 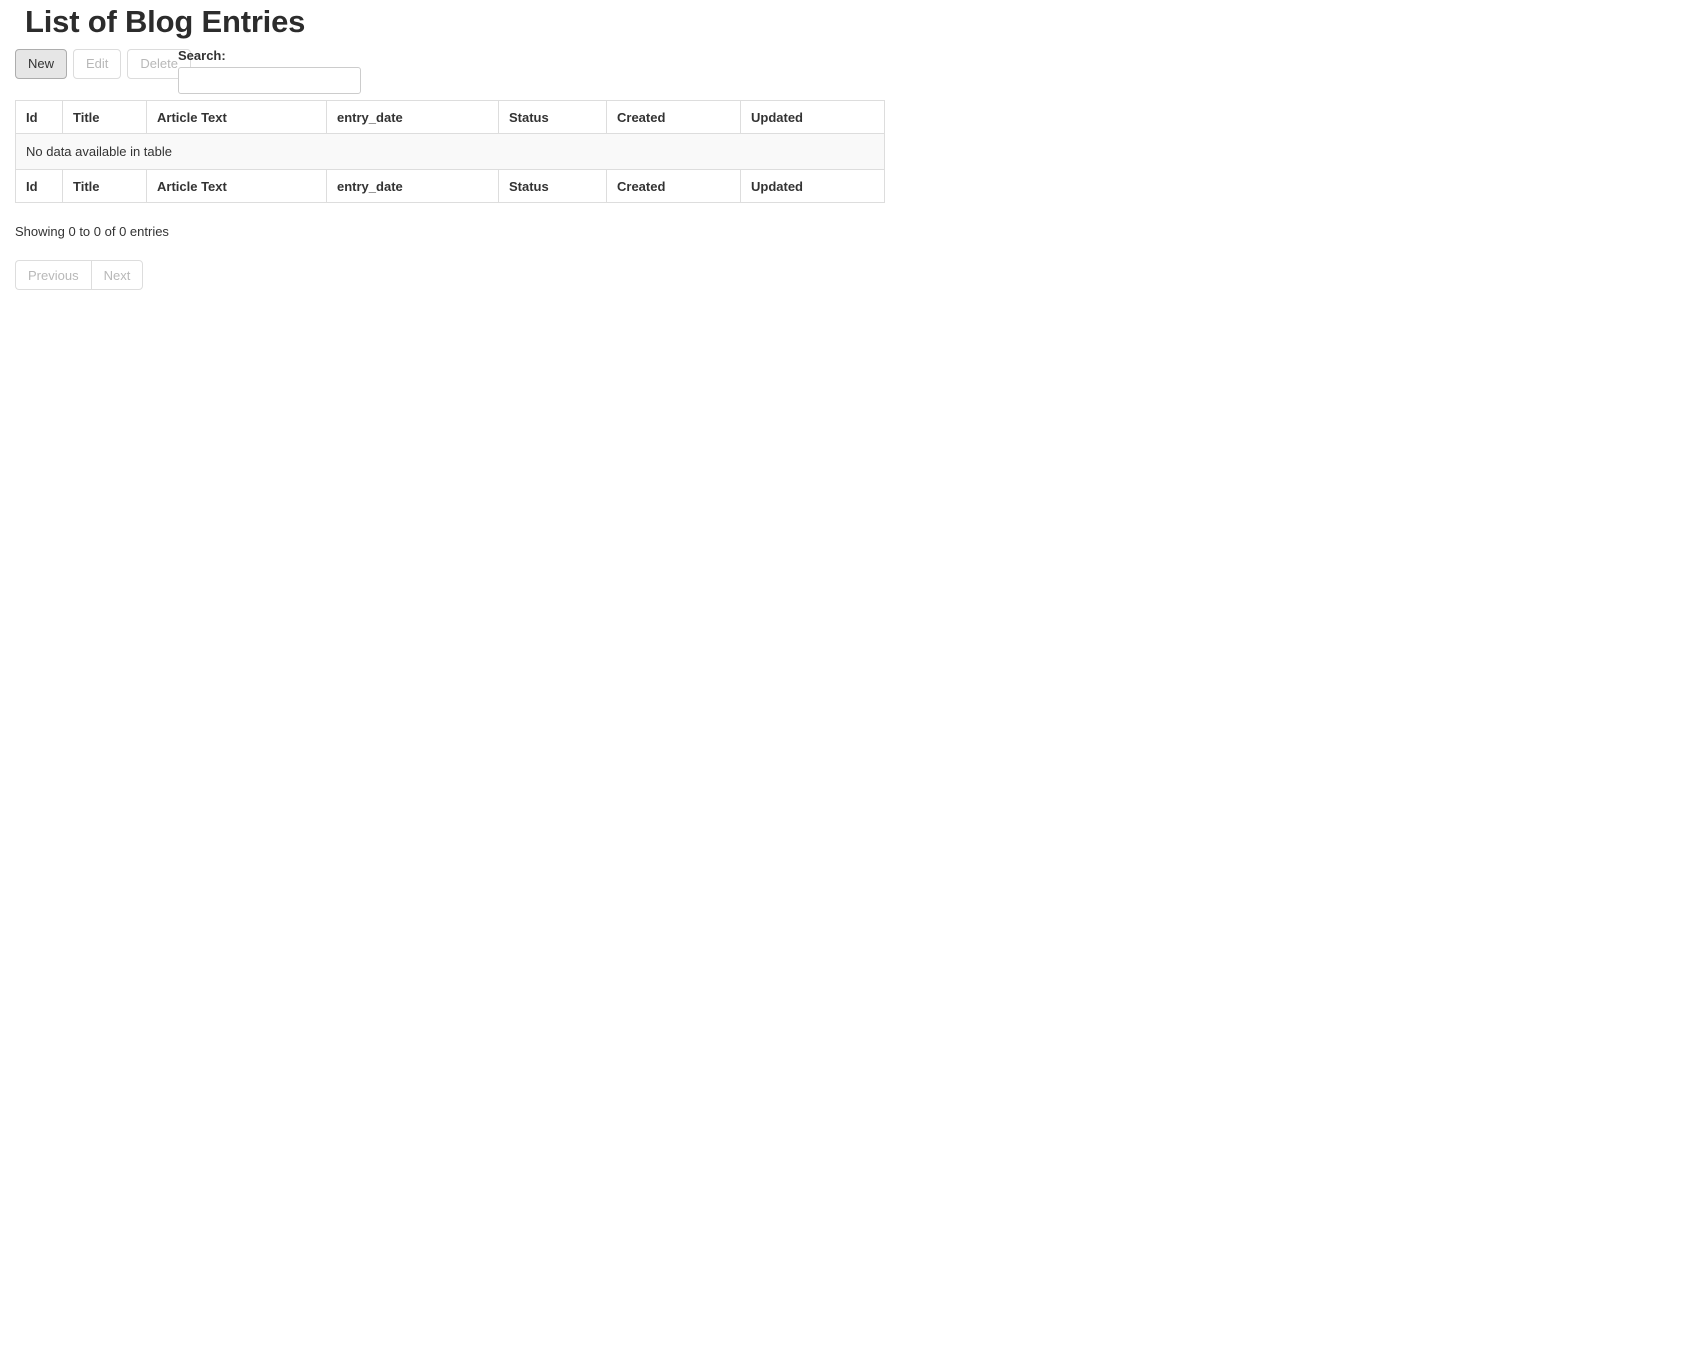 What do you see at coordinates (812, 186) in the screenshot?
I see `footer-column-updated: Updated` at bounding box center [812, 186].